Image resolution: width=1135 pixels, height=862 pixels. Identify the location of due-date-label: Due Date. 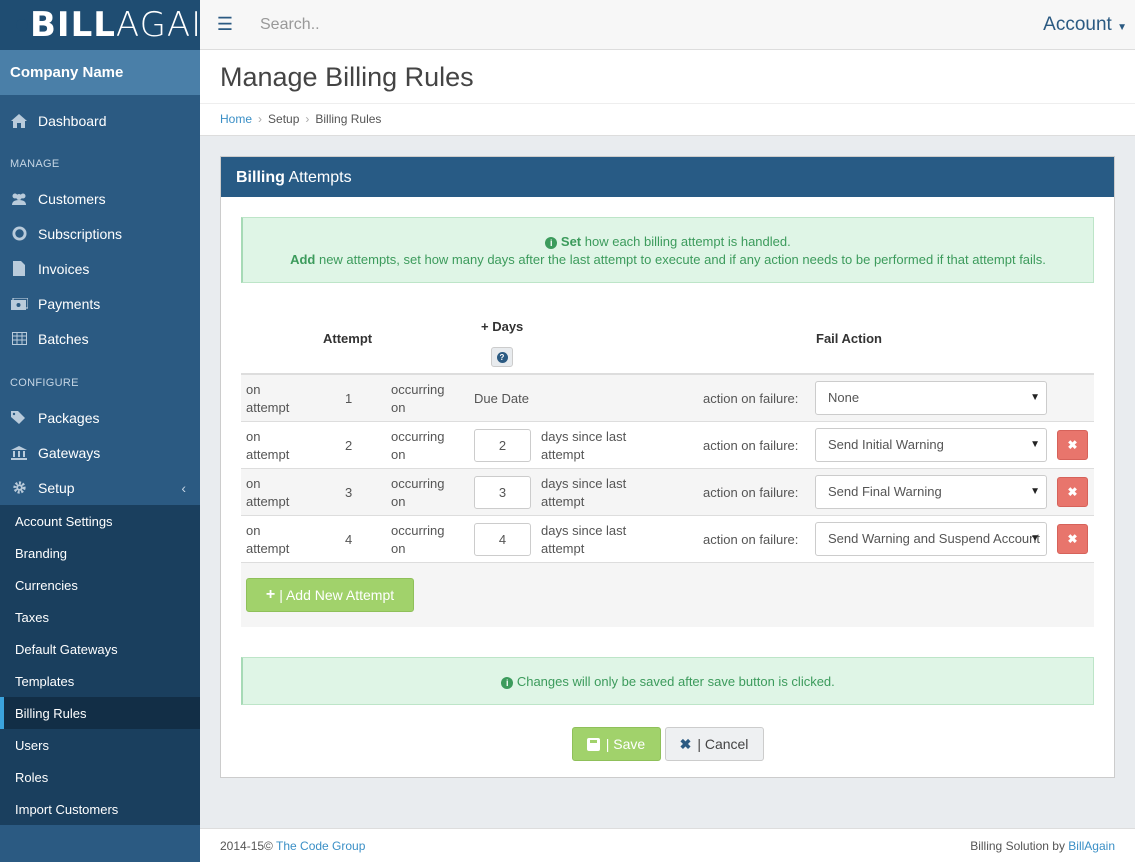
(501, 398).